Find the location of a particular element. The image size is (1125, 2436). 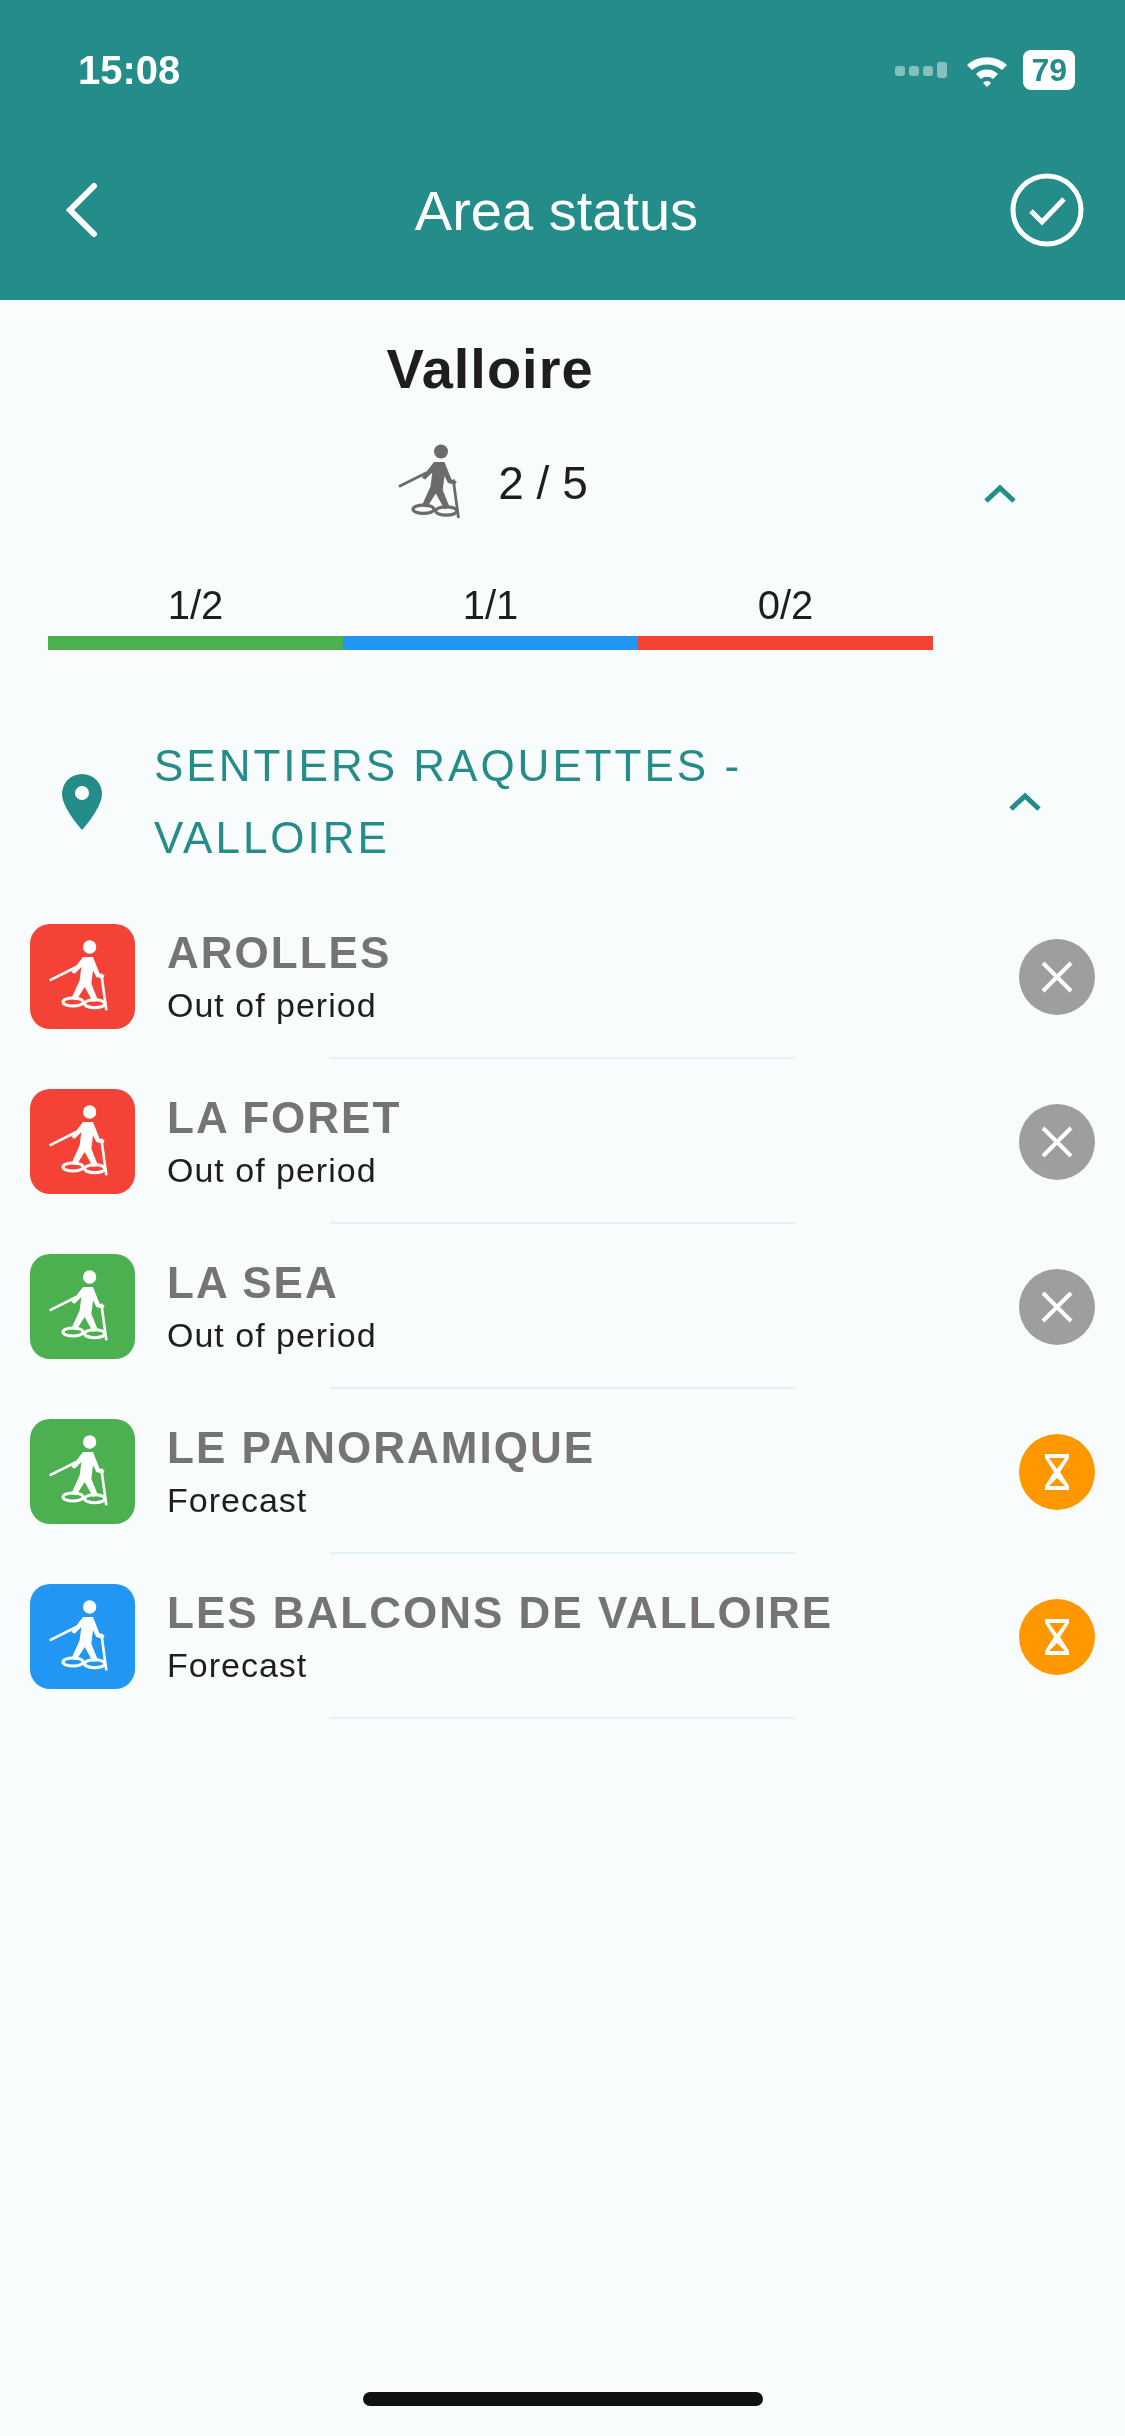

location-pin-icon is located at coordinates (82, 802).